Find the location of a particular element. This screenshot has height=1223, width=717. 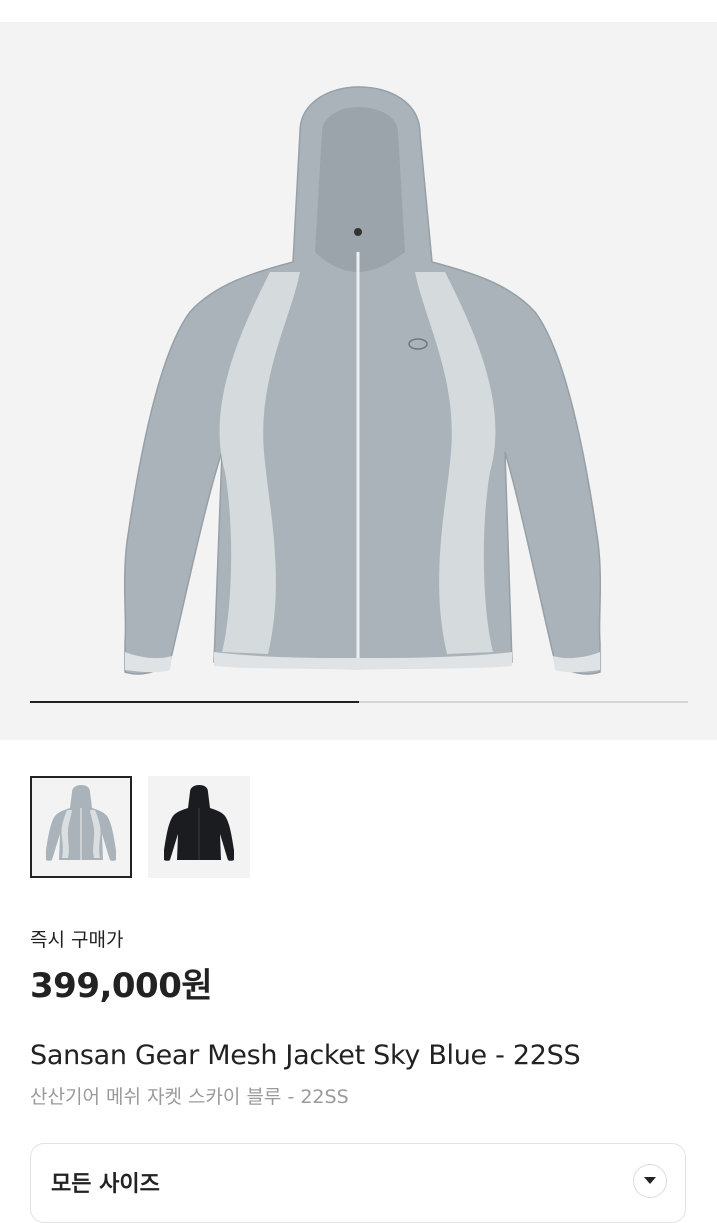

thumbnail-sky-blue is located at coordinates (81, 827).